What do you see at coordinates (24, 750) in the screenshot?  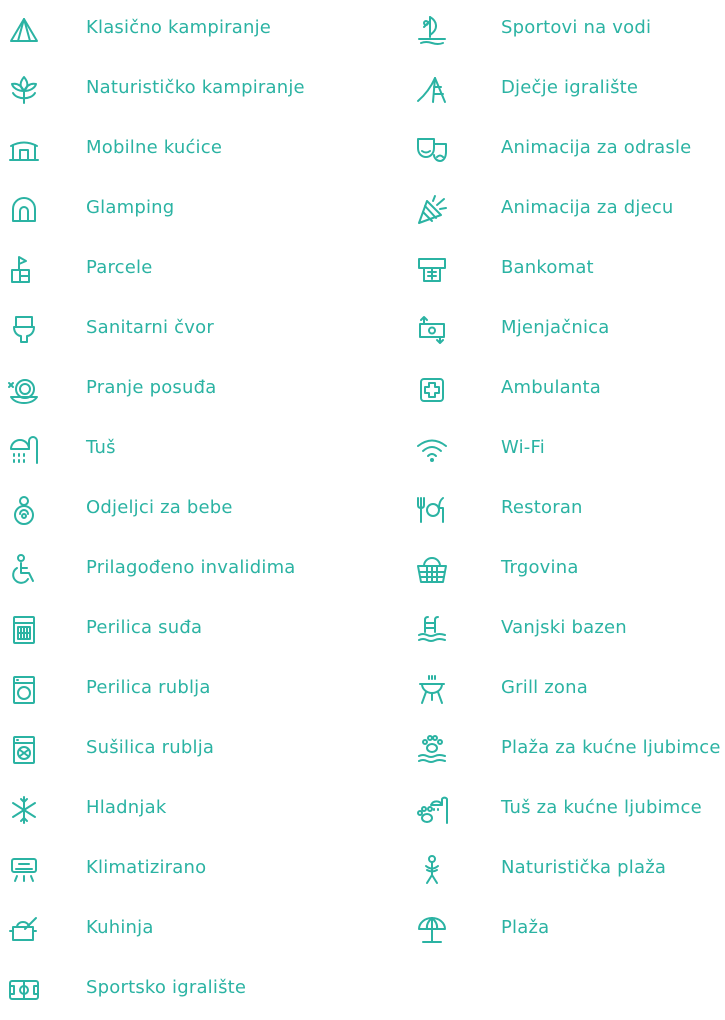 I see `dryer-icon` at bounding box center [24, 750].